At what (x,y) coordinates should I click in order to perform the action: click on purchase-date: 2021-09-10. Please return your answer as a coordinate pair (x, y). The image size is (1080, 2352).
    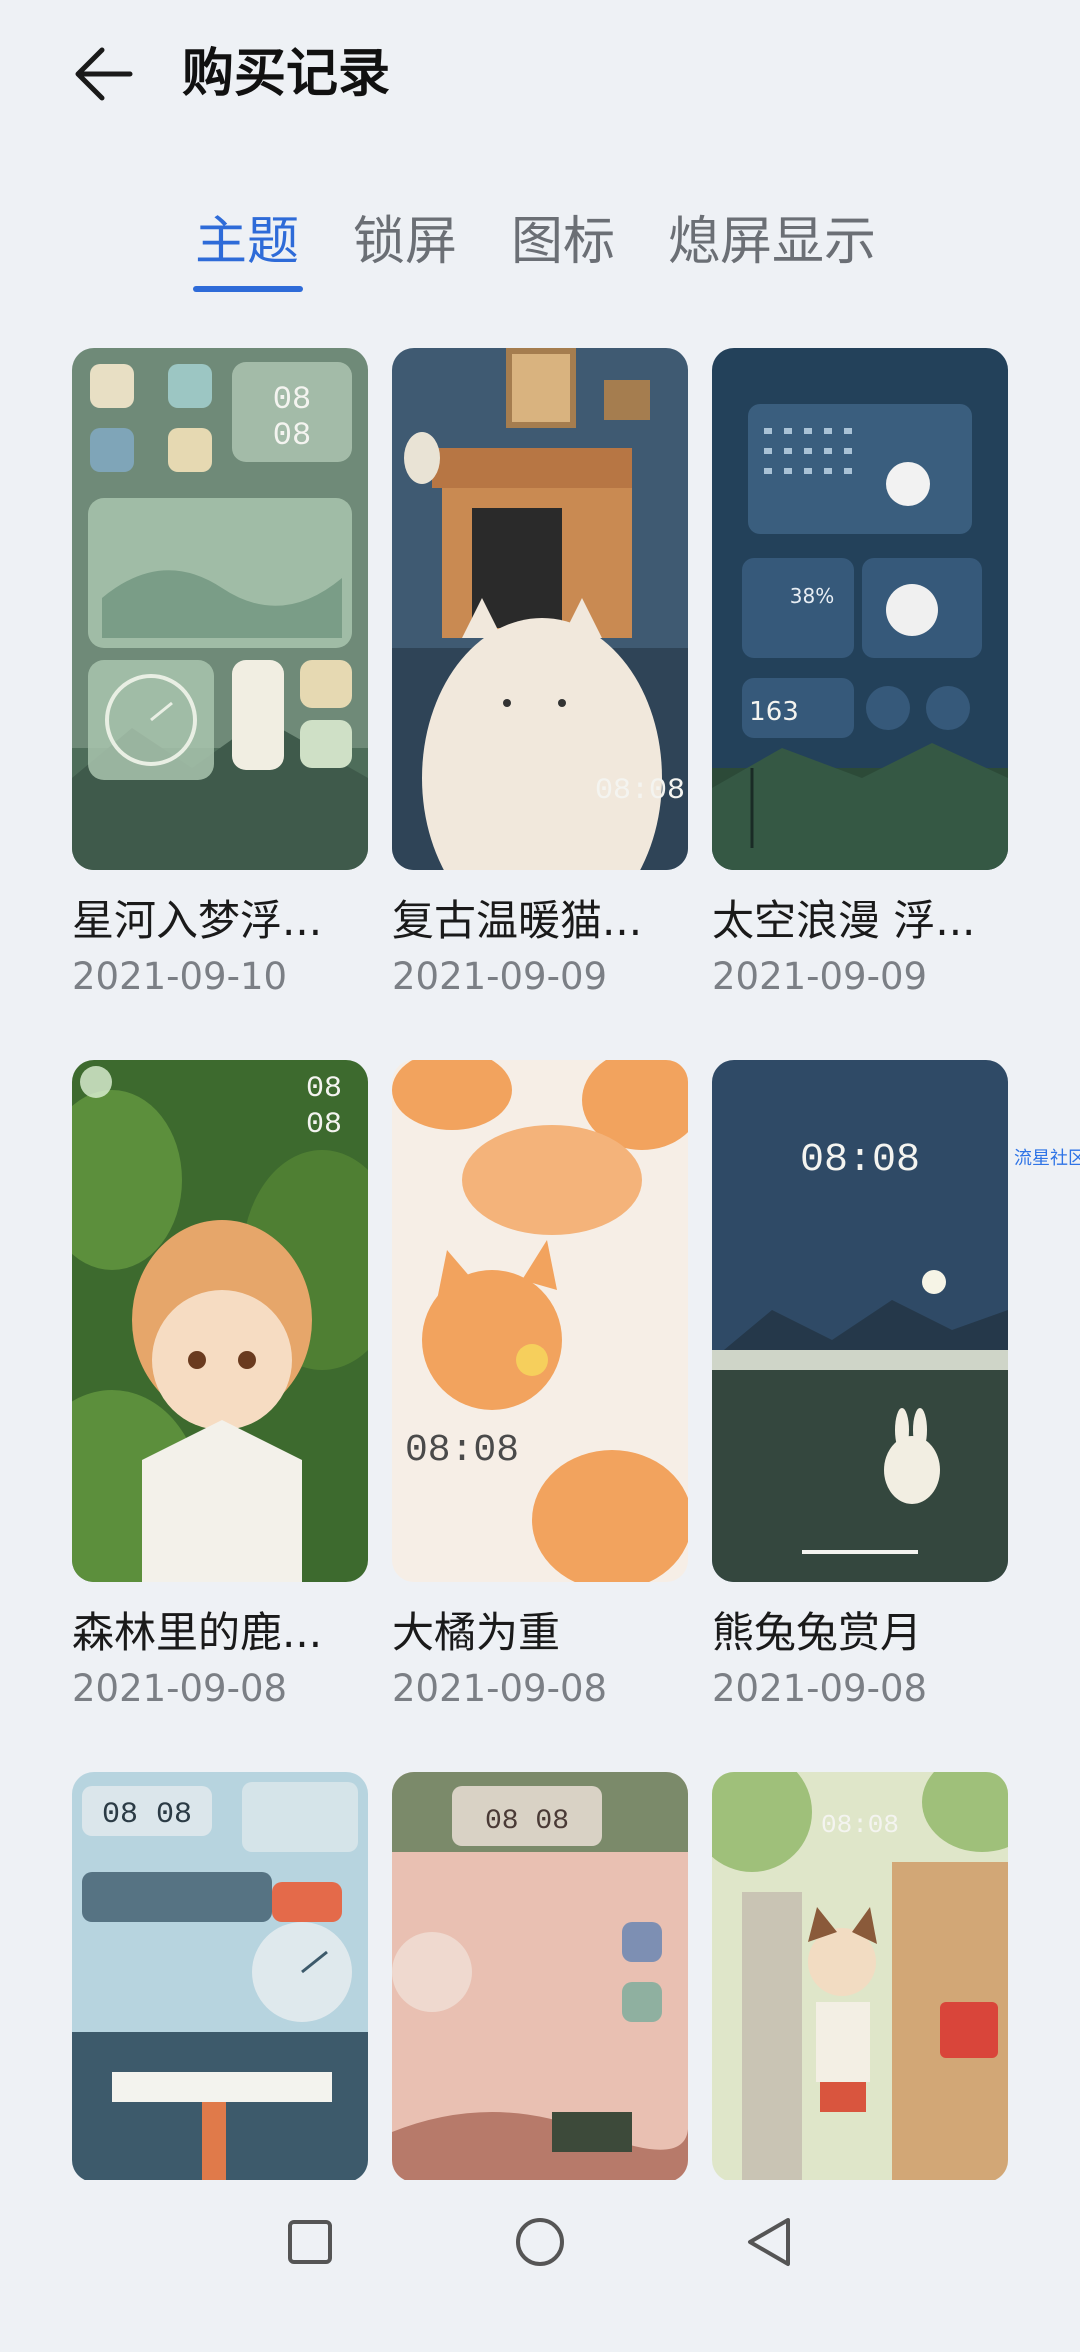
    Looking at the image, I should click on (180, 976).